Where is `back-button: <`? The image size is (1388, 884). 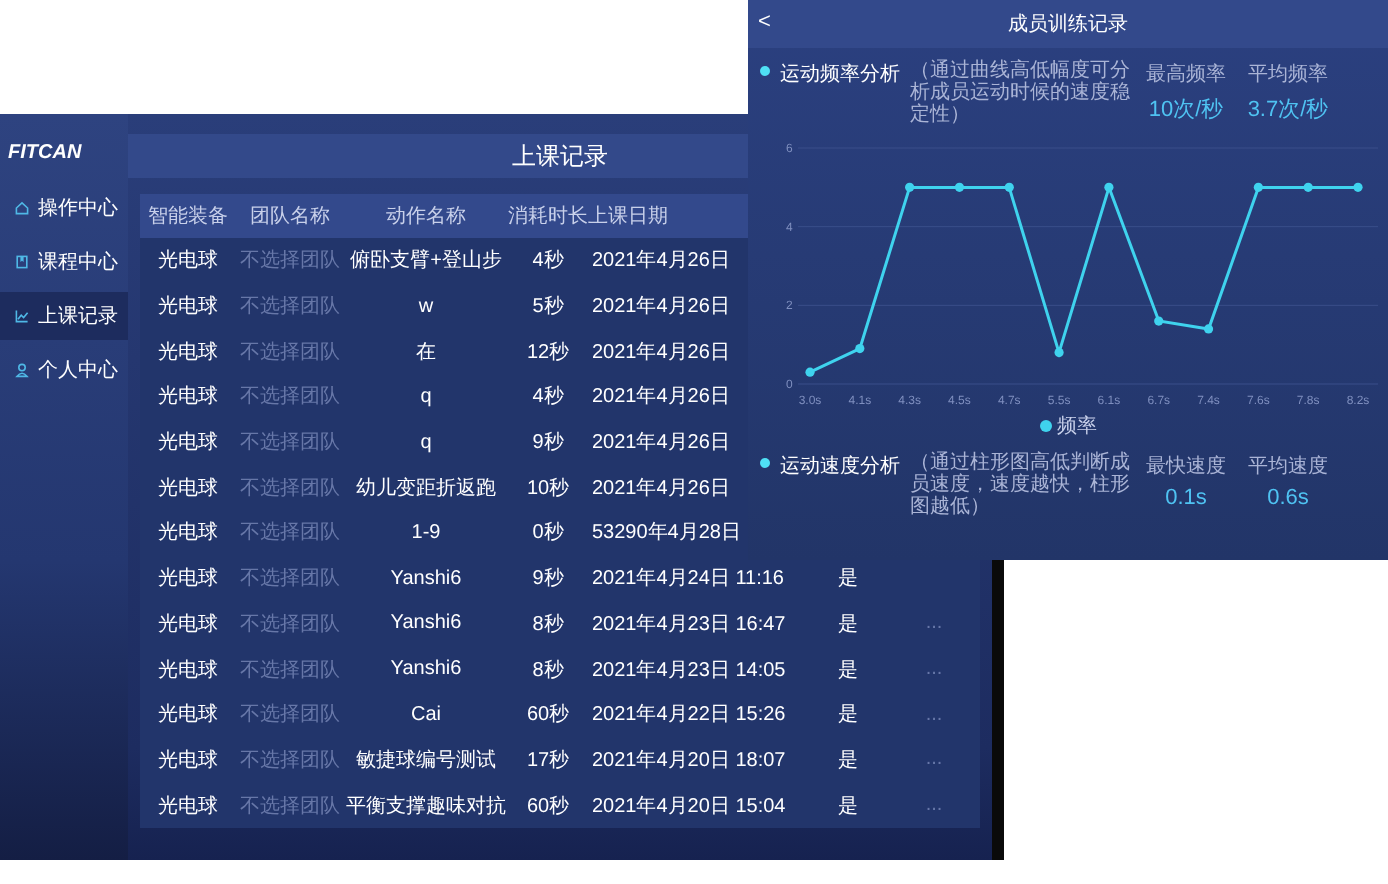 back-button: < is located at coordinates (764, 22).